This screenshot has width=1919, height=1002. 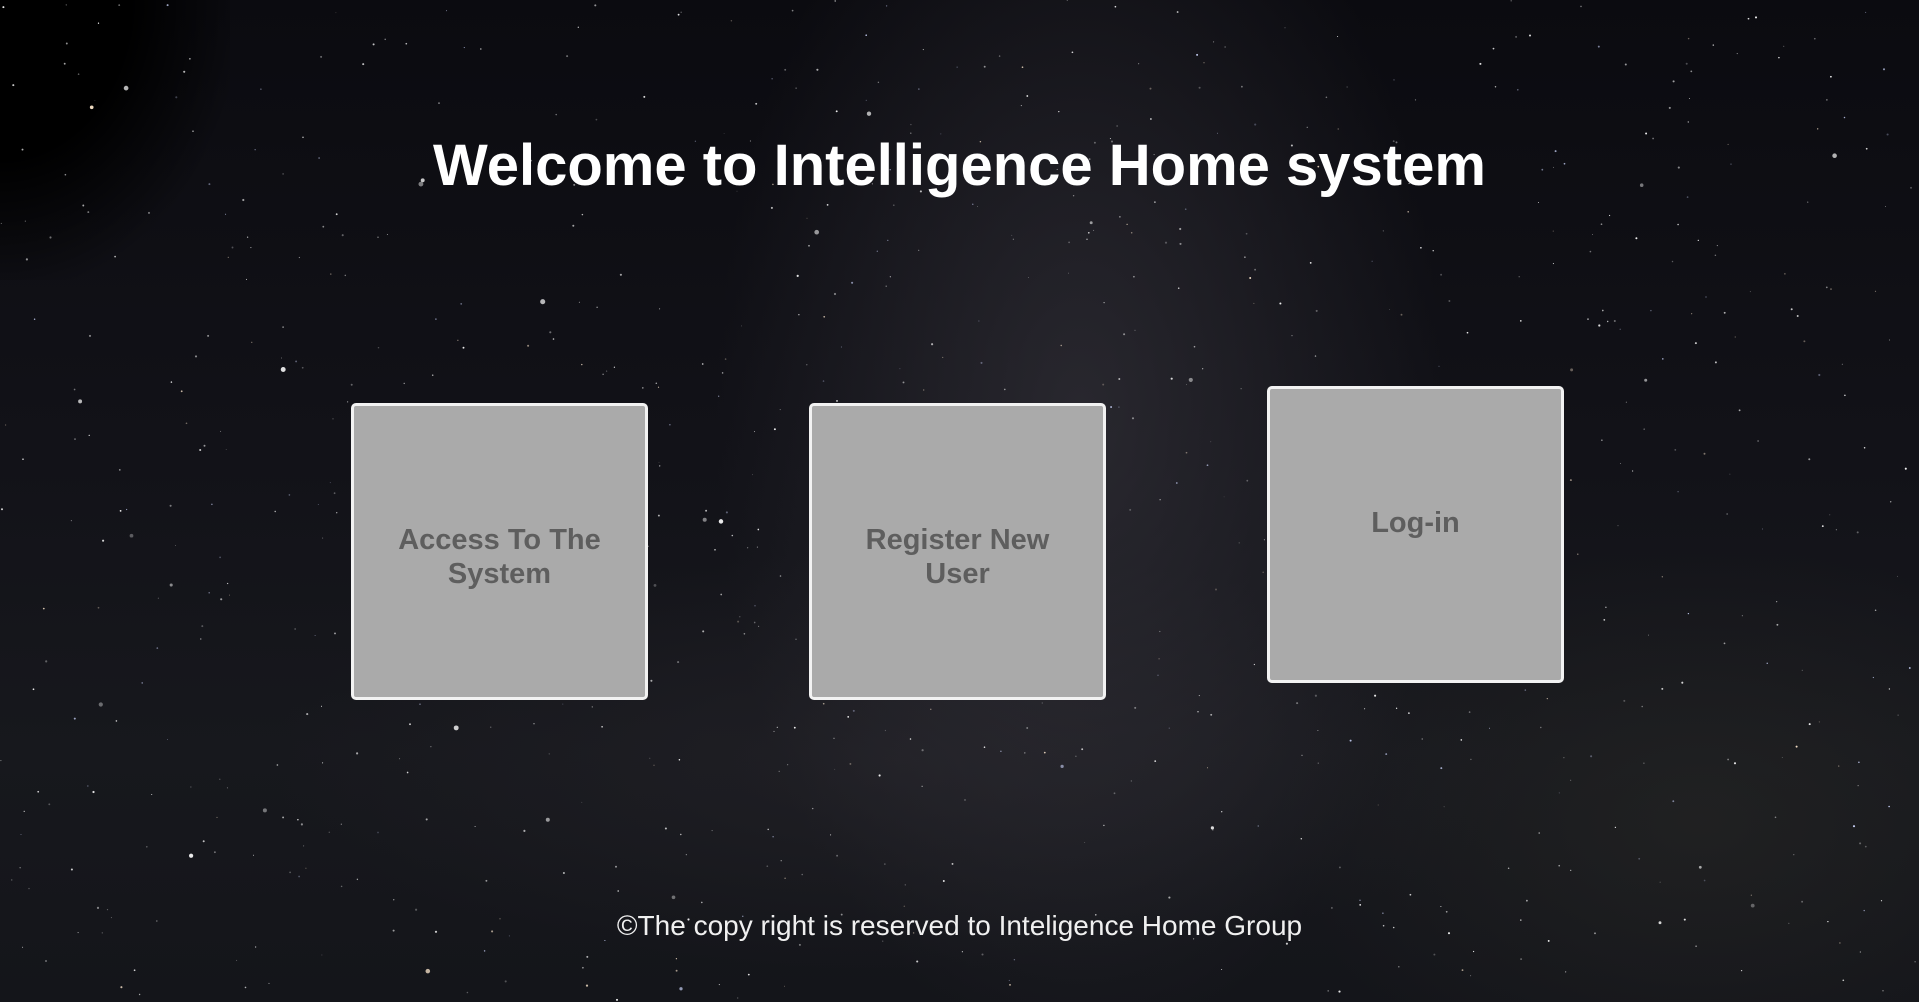 I want to click on access-system-button: Access To The System, so click(x=499, y=551).